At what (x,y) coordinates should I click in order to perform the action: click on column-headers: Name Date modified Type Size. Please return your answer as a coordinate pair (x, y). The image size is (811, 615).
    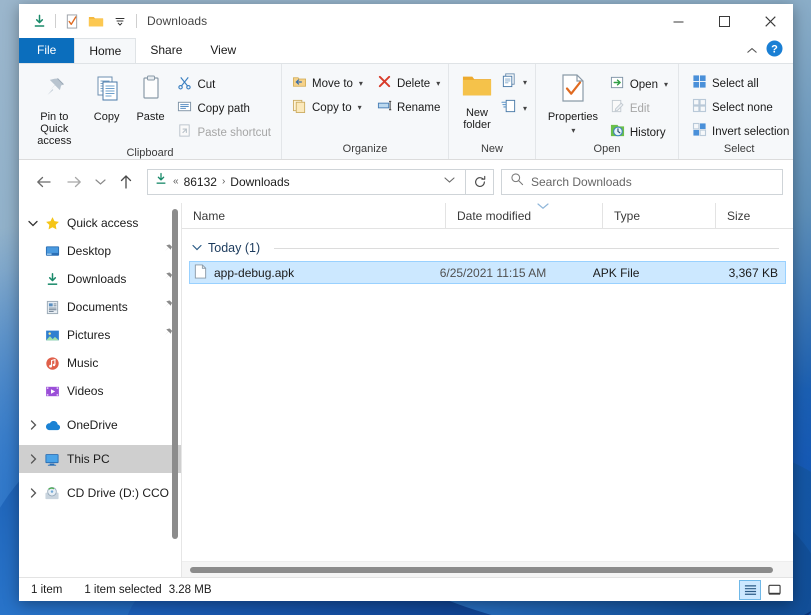
    Looking at the image, I should click on (487, 215).